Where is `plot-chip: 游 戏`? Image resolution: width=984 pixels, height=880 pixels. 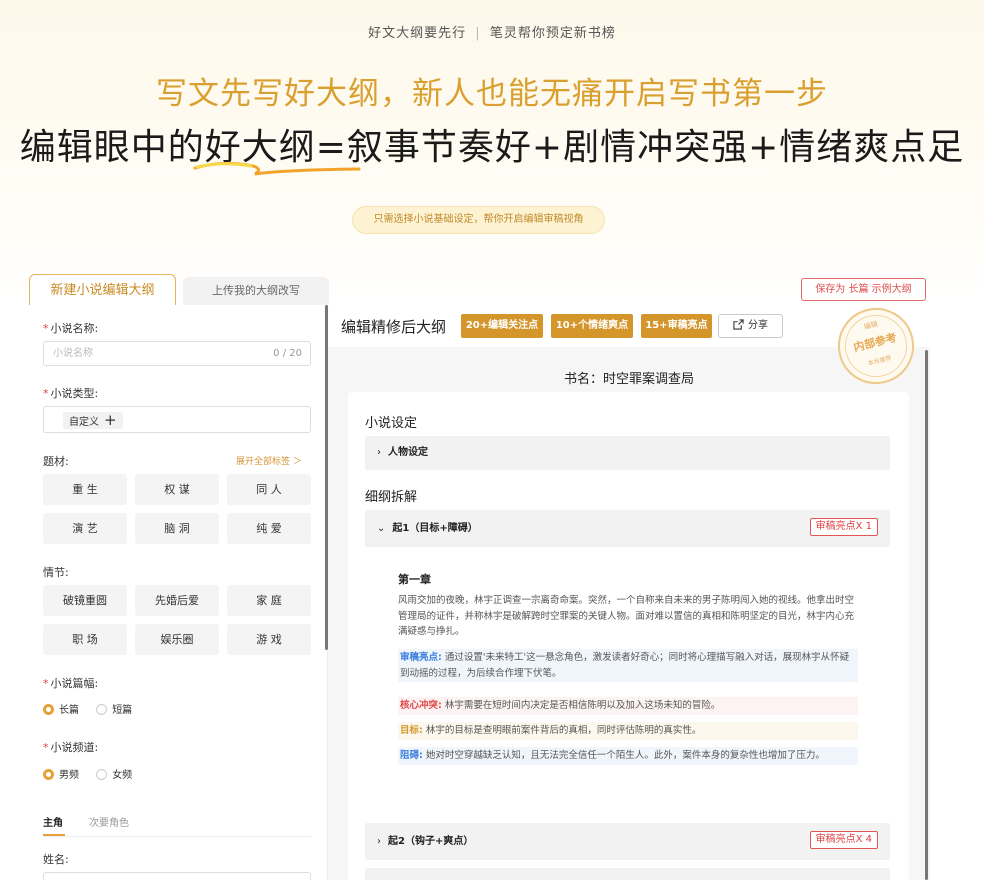 plot-chip: 游 戏 is located at coordinates (269, 639).